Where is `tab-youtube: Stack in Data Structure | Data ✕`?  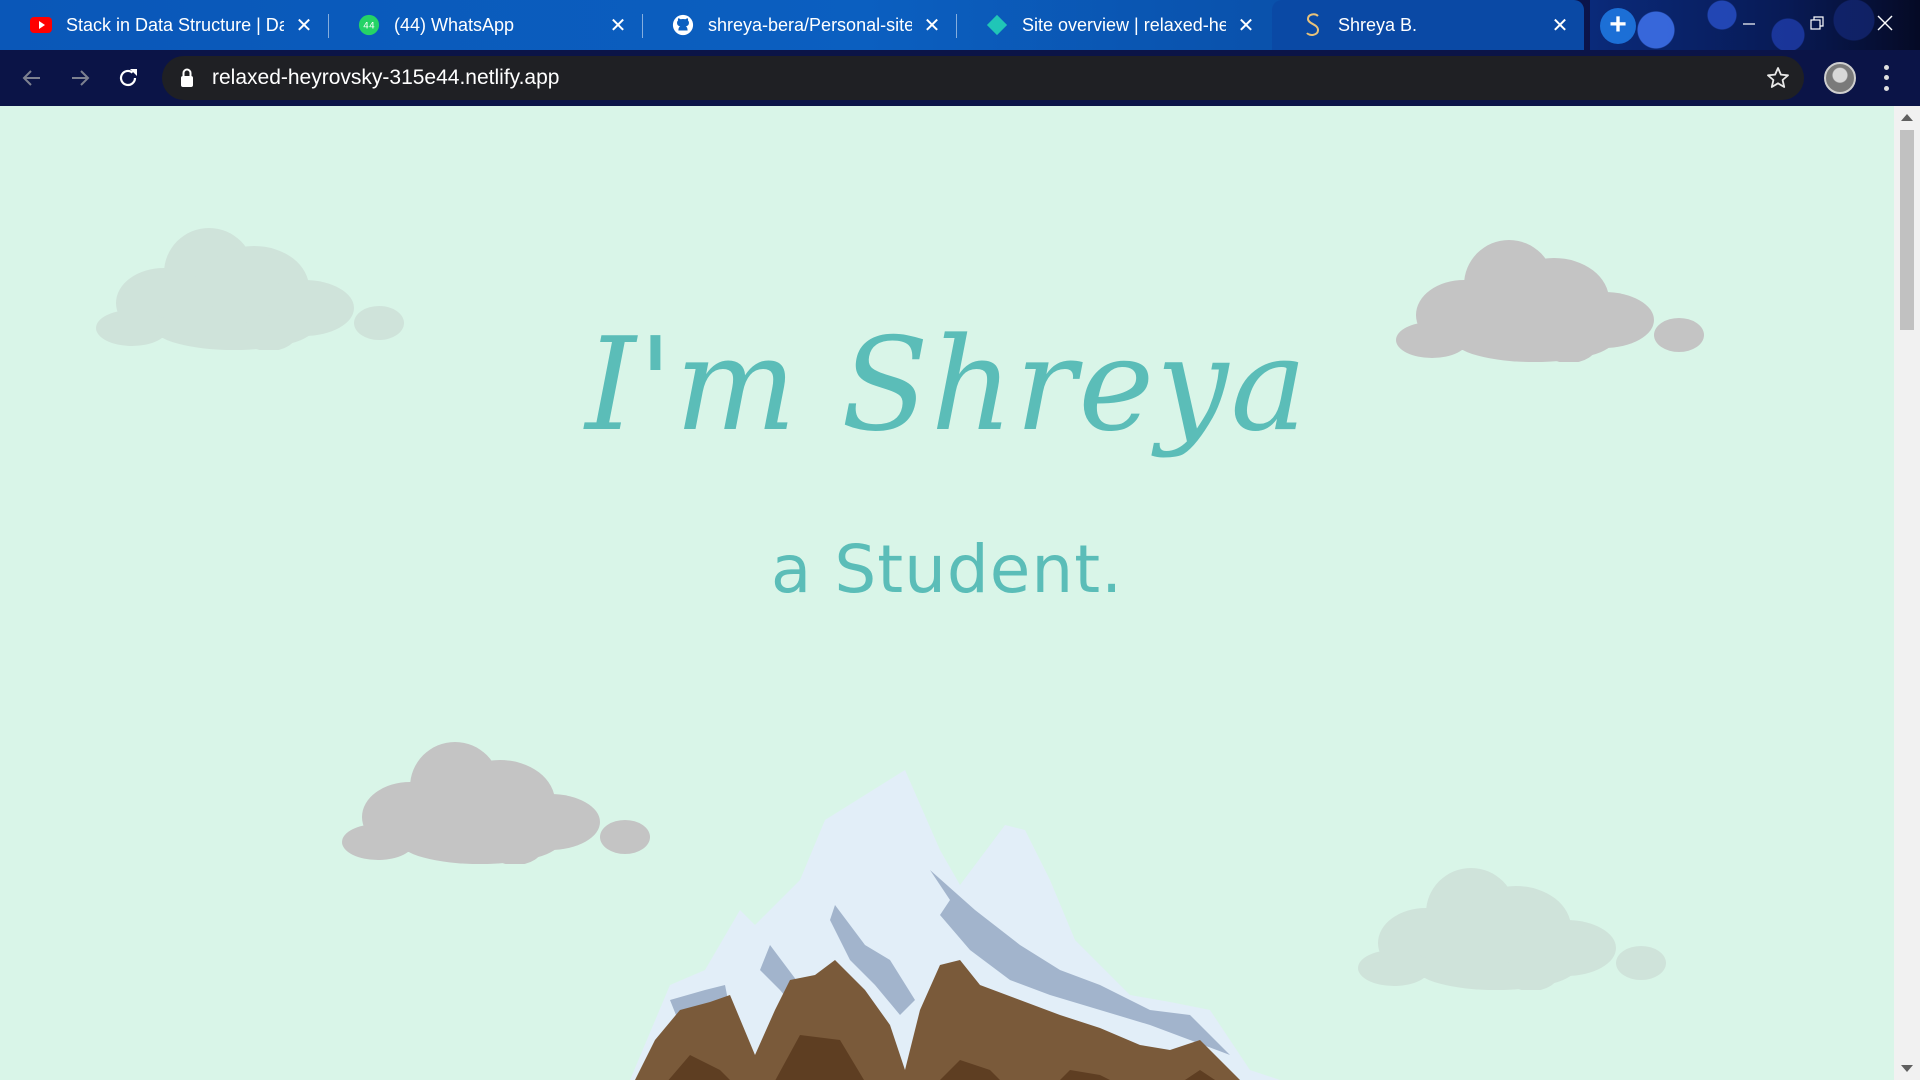
tab-youtube: Stack in Data Structure | Data ✕ is located at coordinates (164, 25).